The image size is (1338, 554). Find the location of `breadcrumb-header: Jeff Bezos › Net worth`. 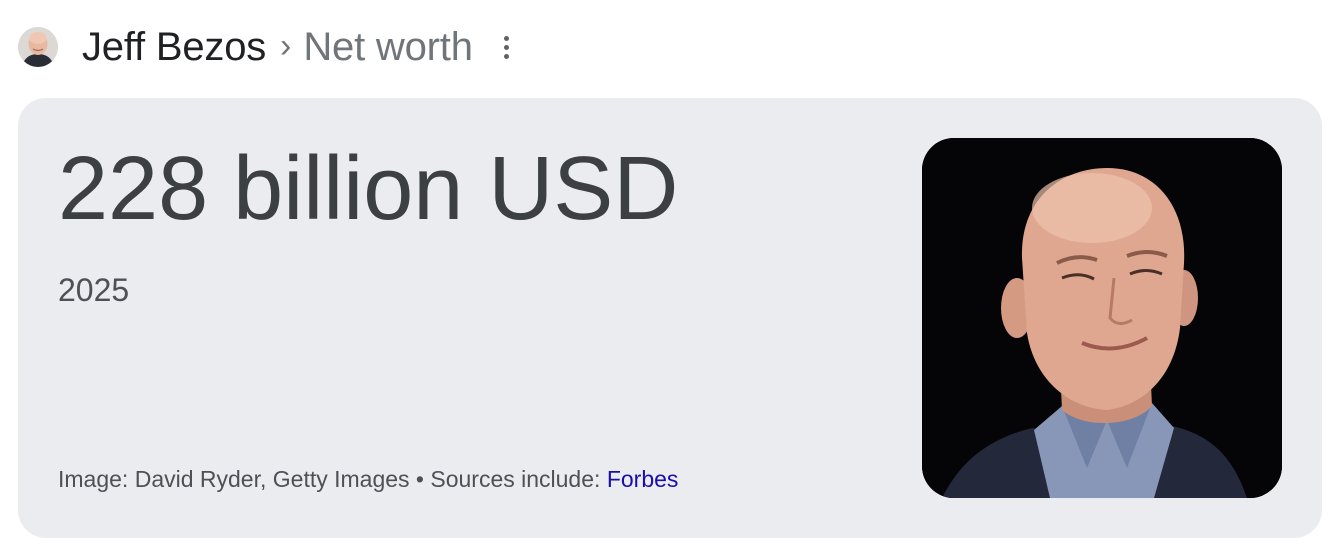

breadcrumb-header: Jeff Bezos › Net worth is located at coordinates (266, 47).